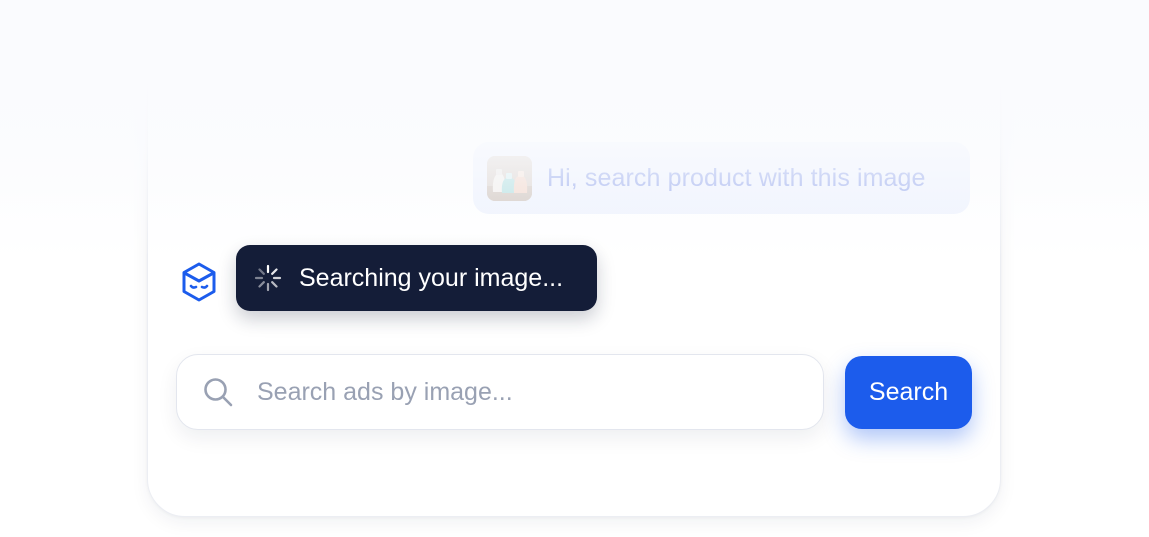 This screenshot has width=1149, height=537. What do you see at coordinates (268, 278) in the screenshot?
I see `loading-spinner-icon` at bounding box center [268, 278].